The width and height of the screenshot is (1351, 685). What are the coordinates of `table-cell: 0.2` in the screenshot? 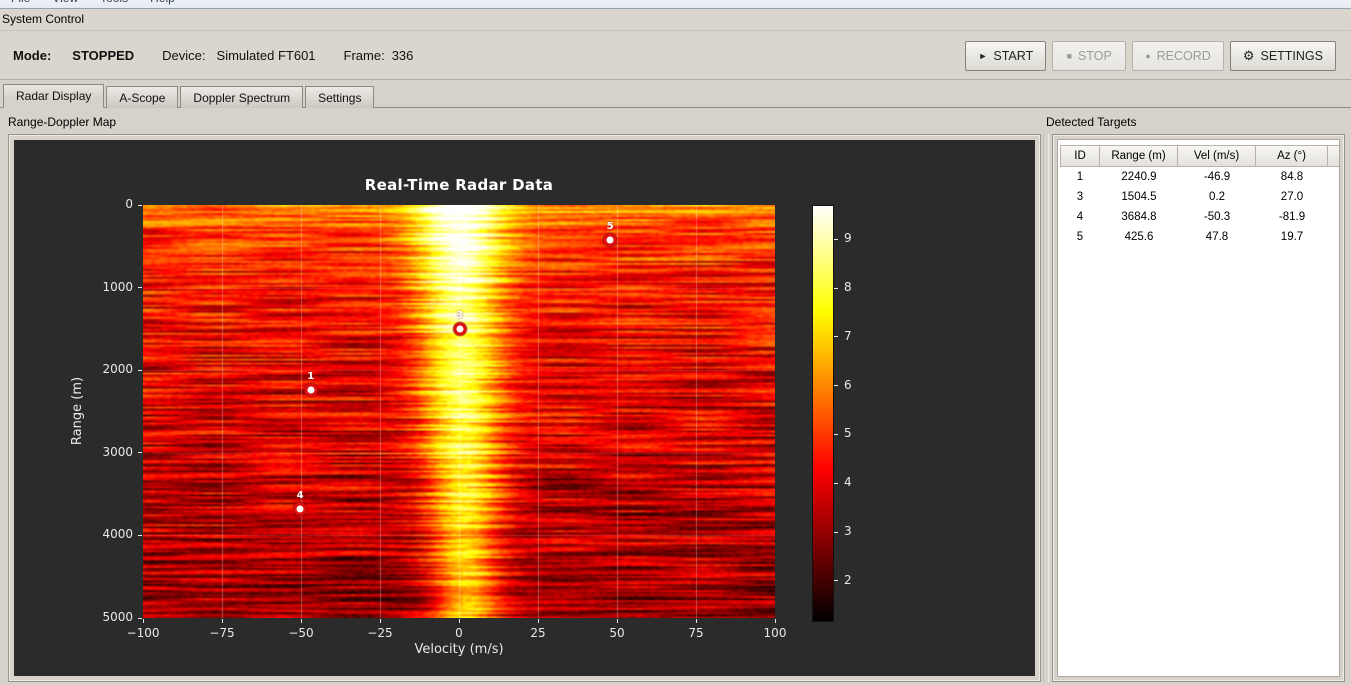 It's located at (1217, 197).